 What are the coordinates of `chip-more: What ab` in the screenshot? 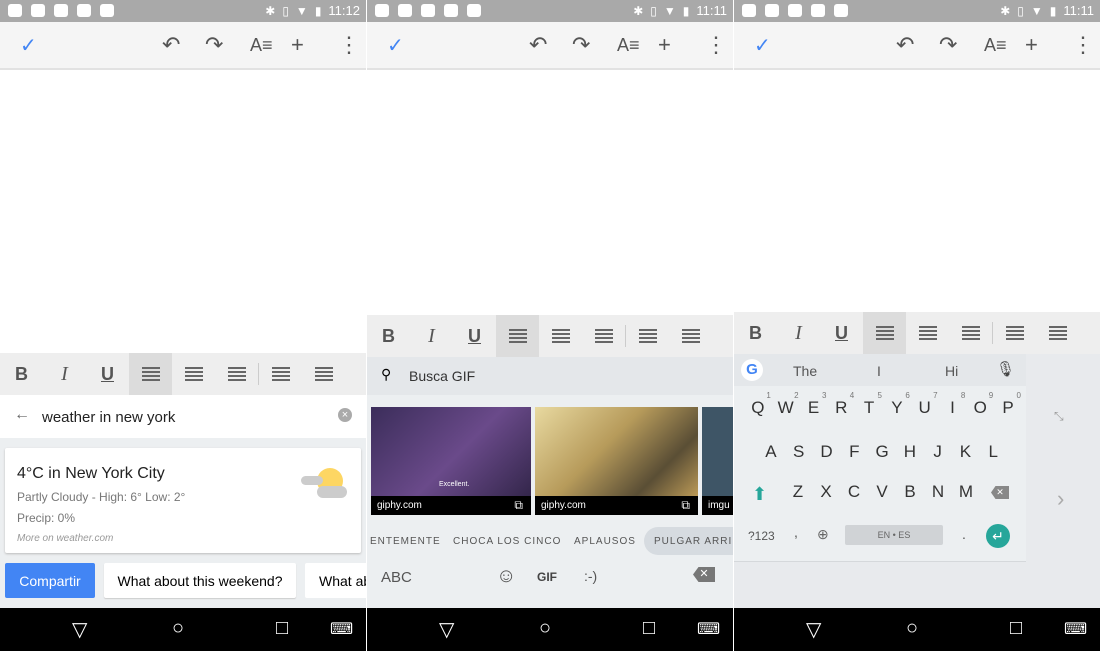 It's located at (335, 580).